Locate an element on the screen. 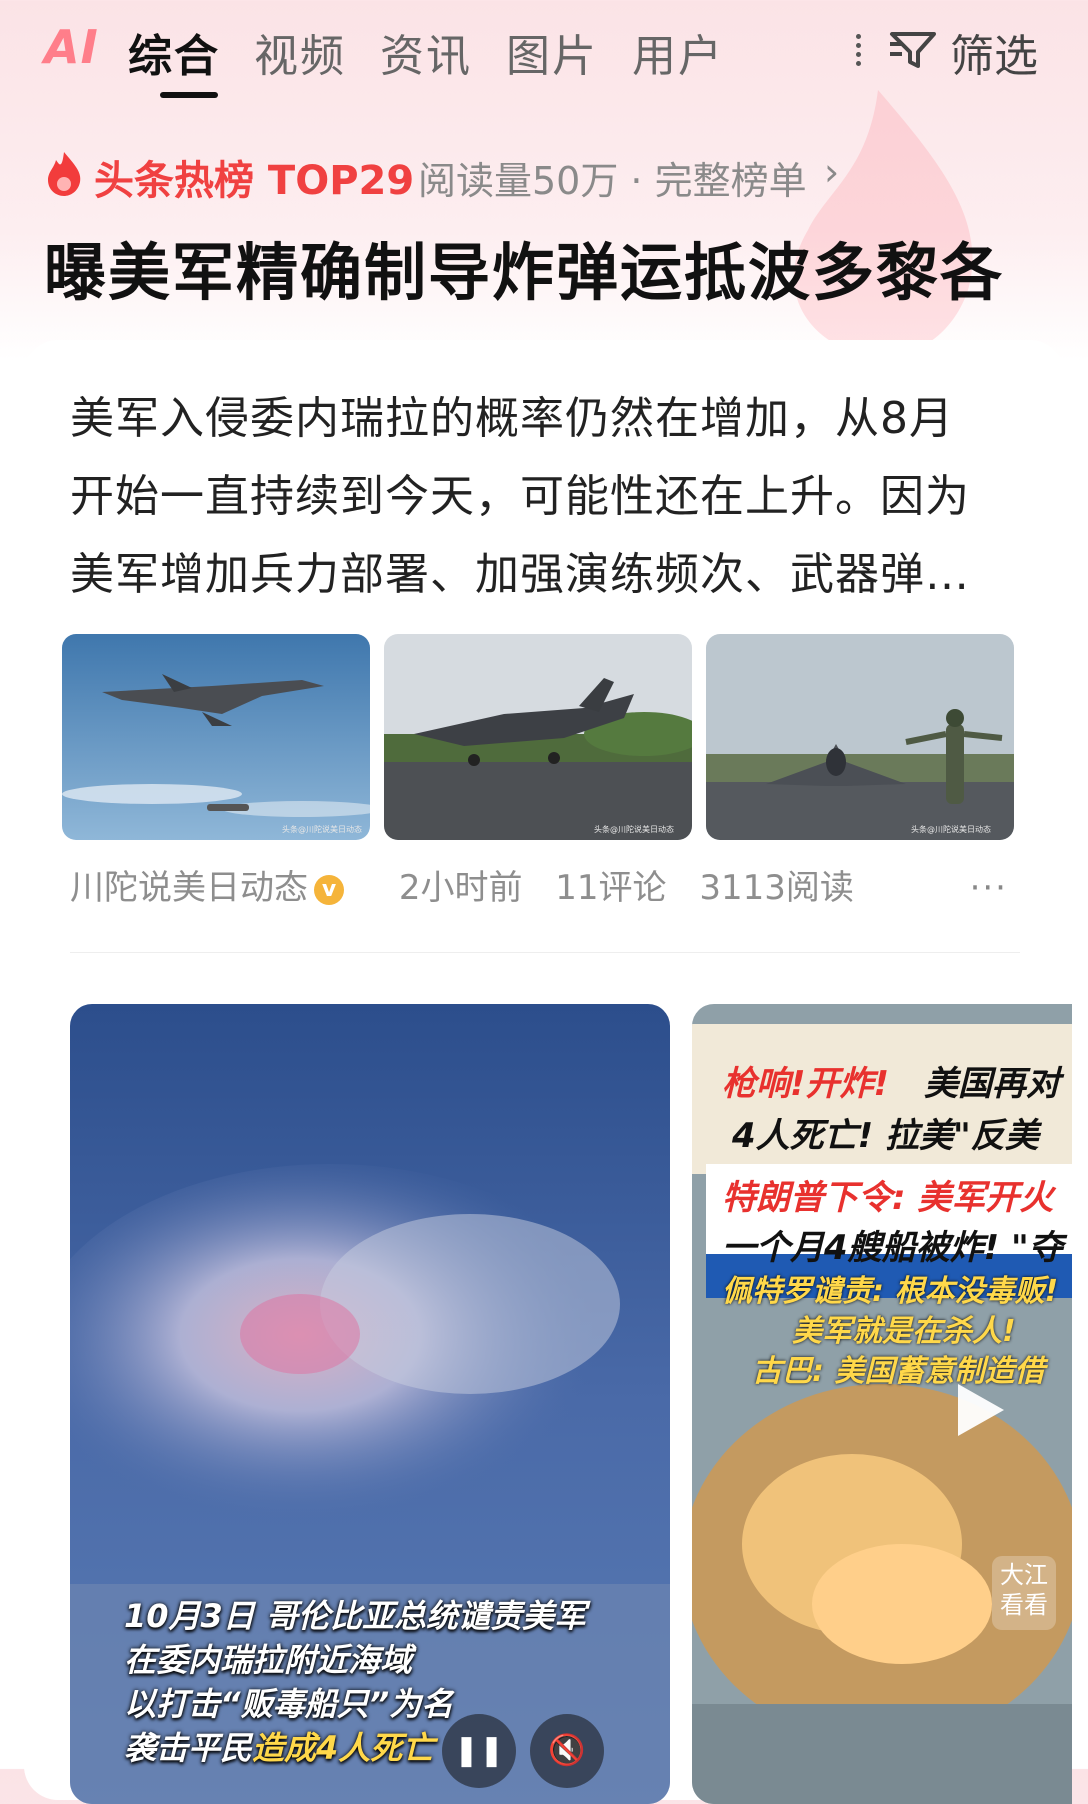  article-image-2: 头条@川陀说美日动态 is located at coordinates (538, 737).